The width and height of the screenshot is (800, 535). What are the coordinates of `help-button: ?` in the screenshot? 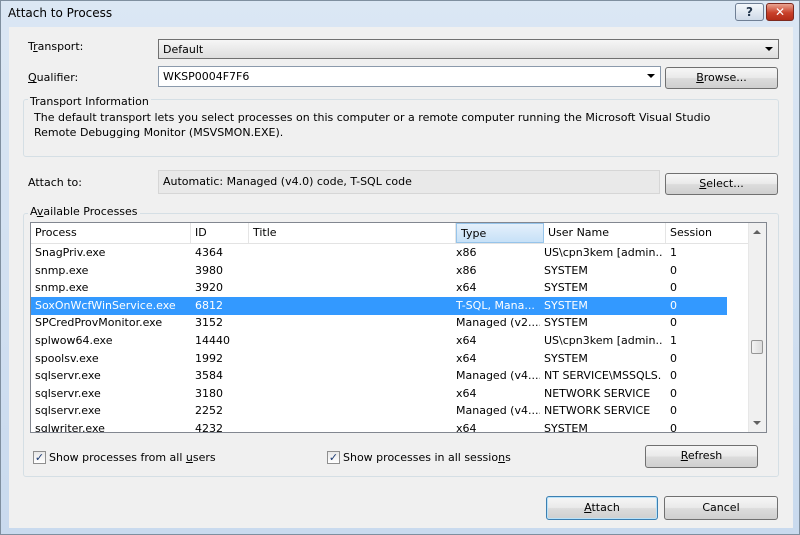 It's located at (749, 12).